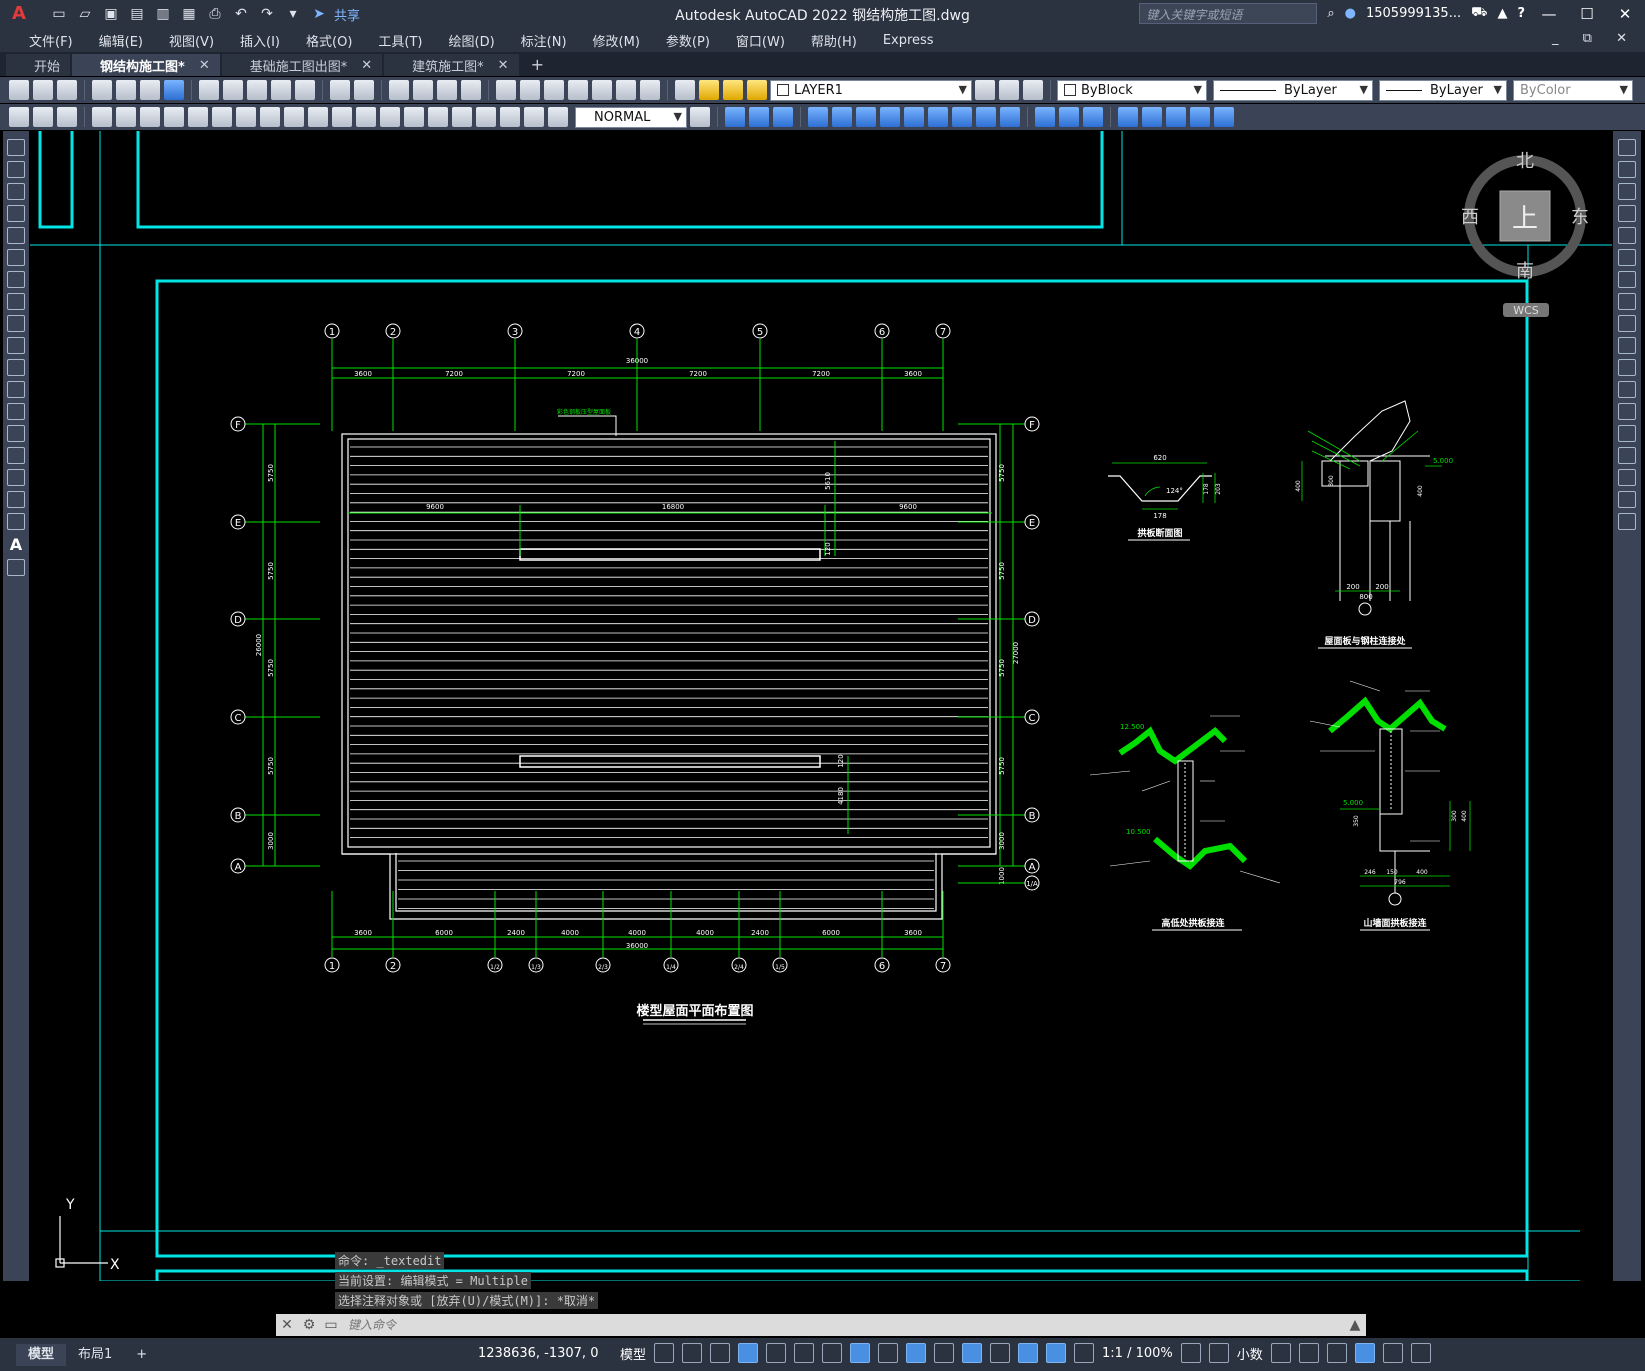  Describe the element at coordinates (626, 90) in the screenshot. I see `calculator-icon` at that location.